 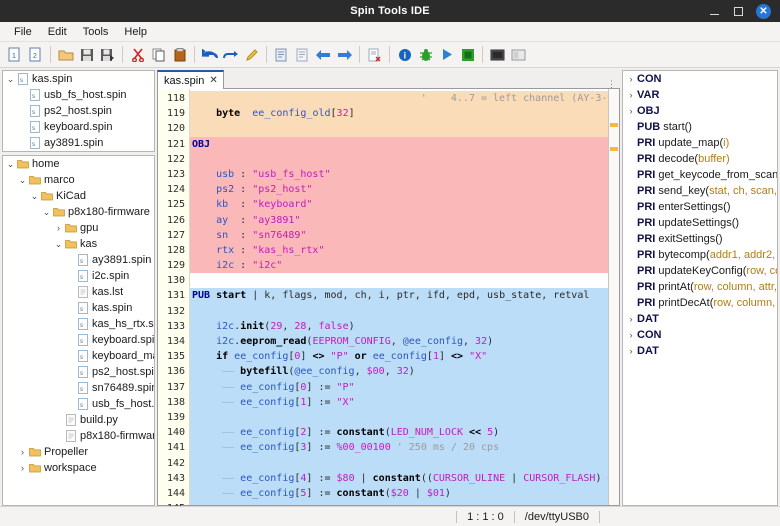 I want to click on undo-icon, so click(x=209, y=54).